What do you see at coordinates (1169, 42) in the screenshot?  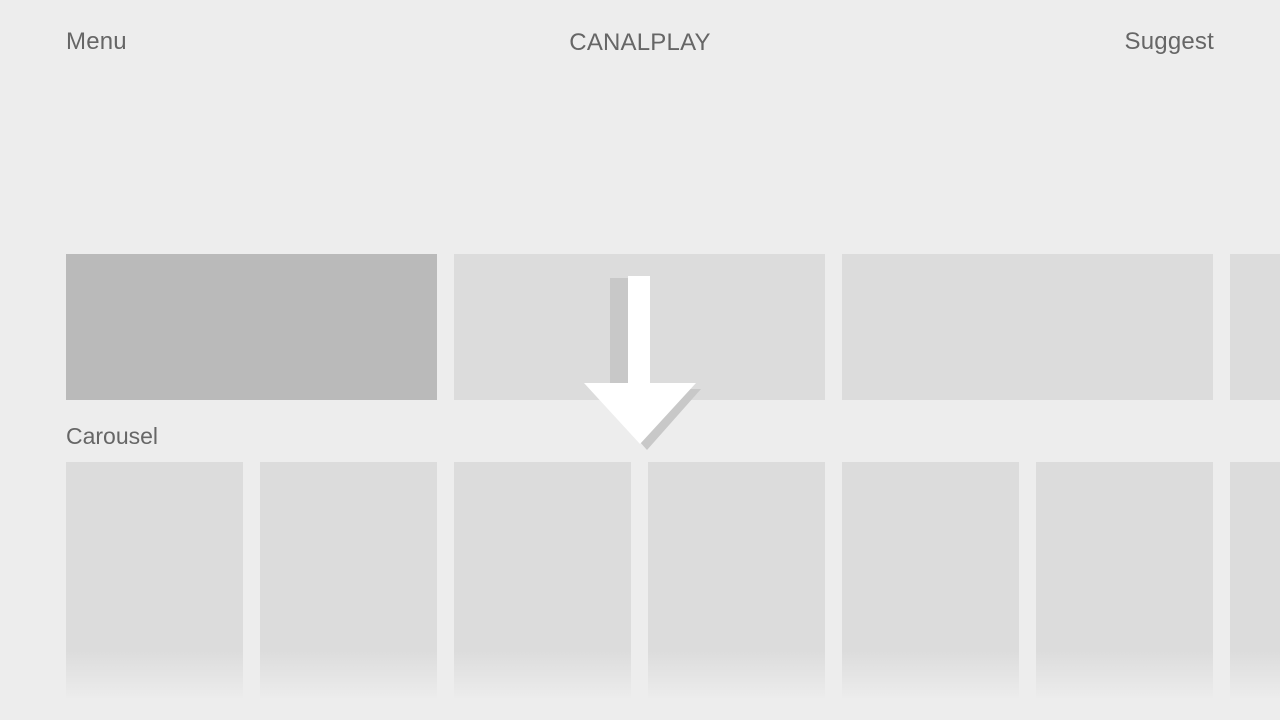 I see `suggest-button: Suggest` at bounding box center [1169, 42].